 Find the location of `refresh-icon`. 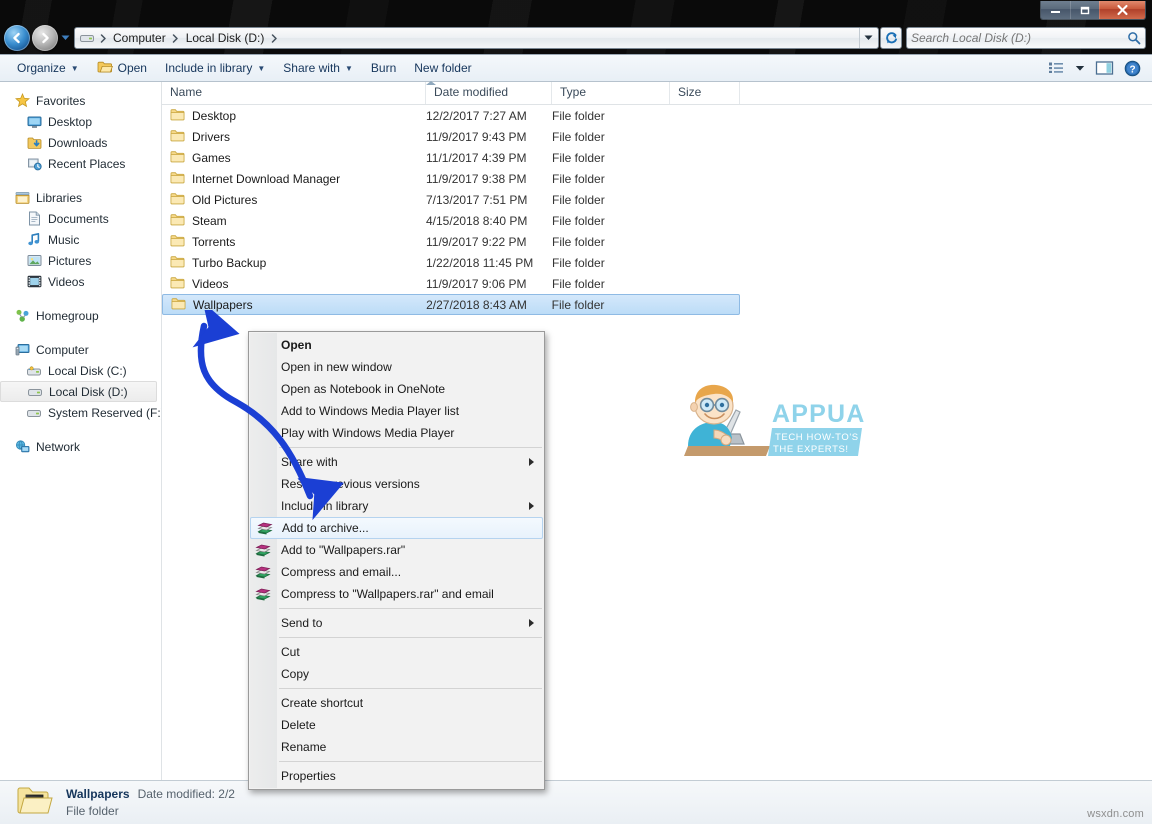

refresh-icon is located at coordinates (891, 38).